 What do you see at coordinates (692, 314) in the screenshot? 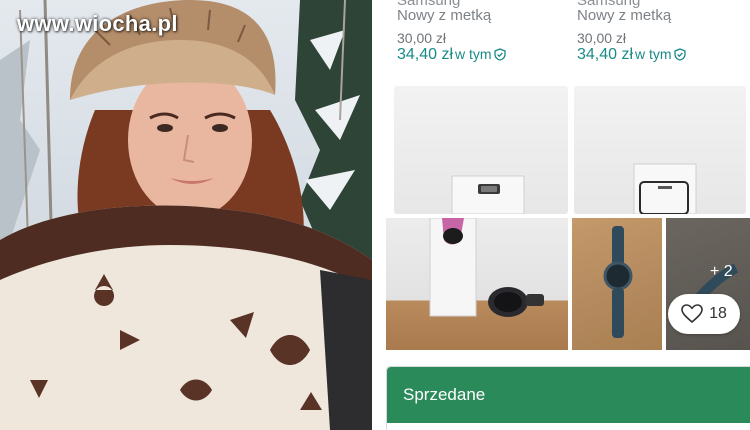
I see `heart-icon` at bounding box center [692, 314].